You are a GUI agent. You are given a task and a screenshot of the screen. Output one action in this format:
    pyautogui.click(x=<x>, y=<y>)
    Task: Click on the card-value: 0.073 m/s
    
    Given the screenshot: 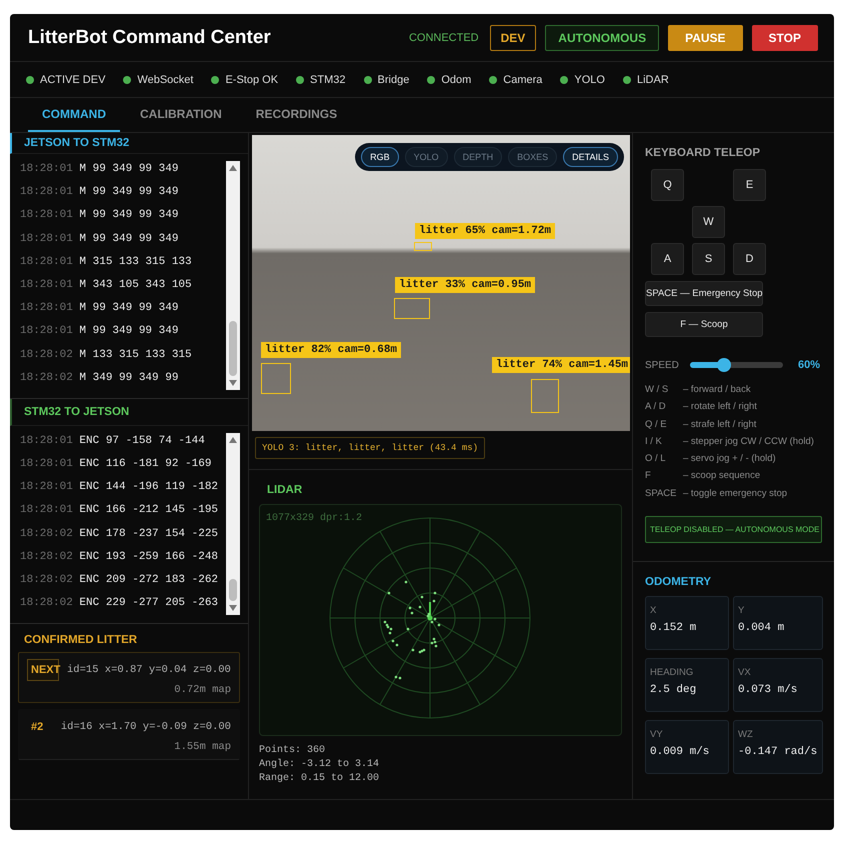 What is the action you would take?
    pyautogui.click(x=768, y=690)
    